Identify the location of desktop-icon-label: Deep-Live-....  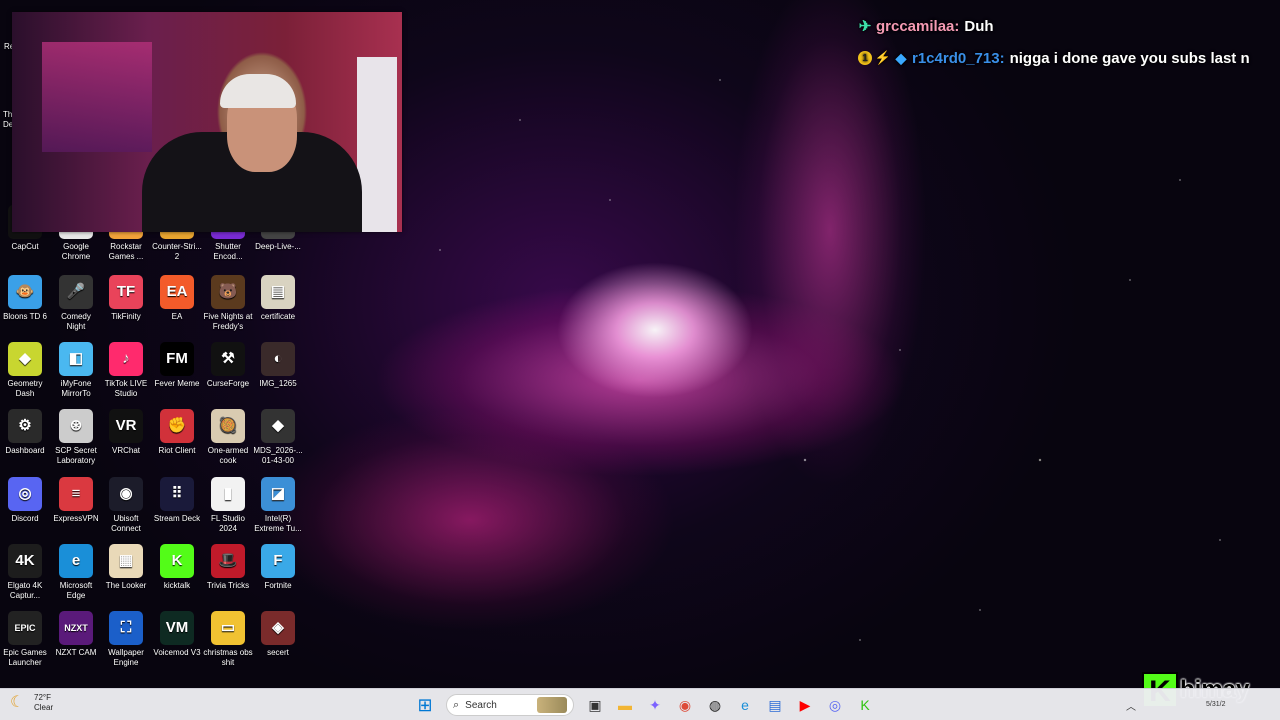
(278, 246).